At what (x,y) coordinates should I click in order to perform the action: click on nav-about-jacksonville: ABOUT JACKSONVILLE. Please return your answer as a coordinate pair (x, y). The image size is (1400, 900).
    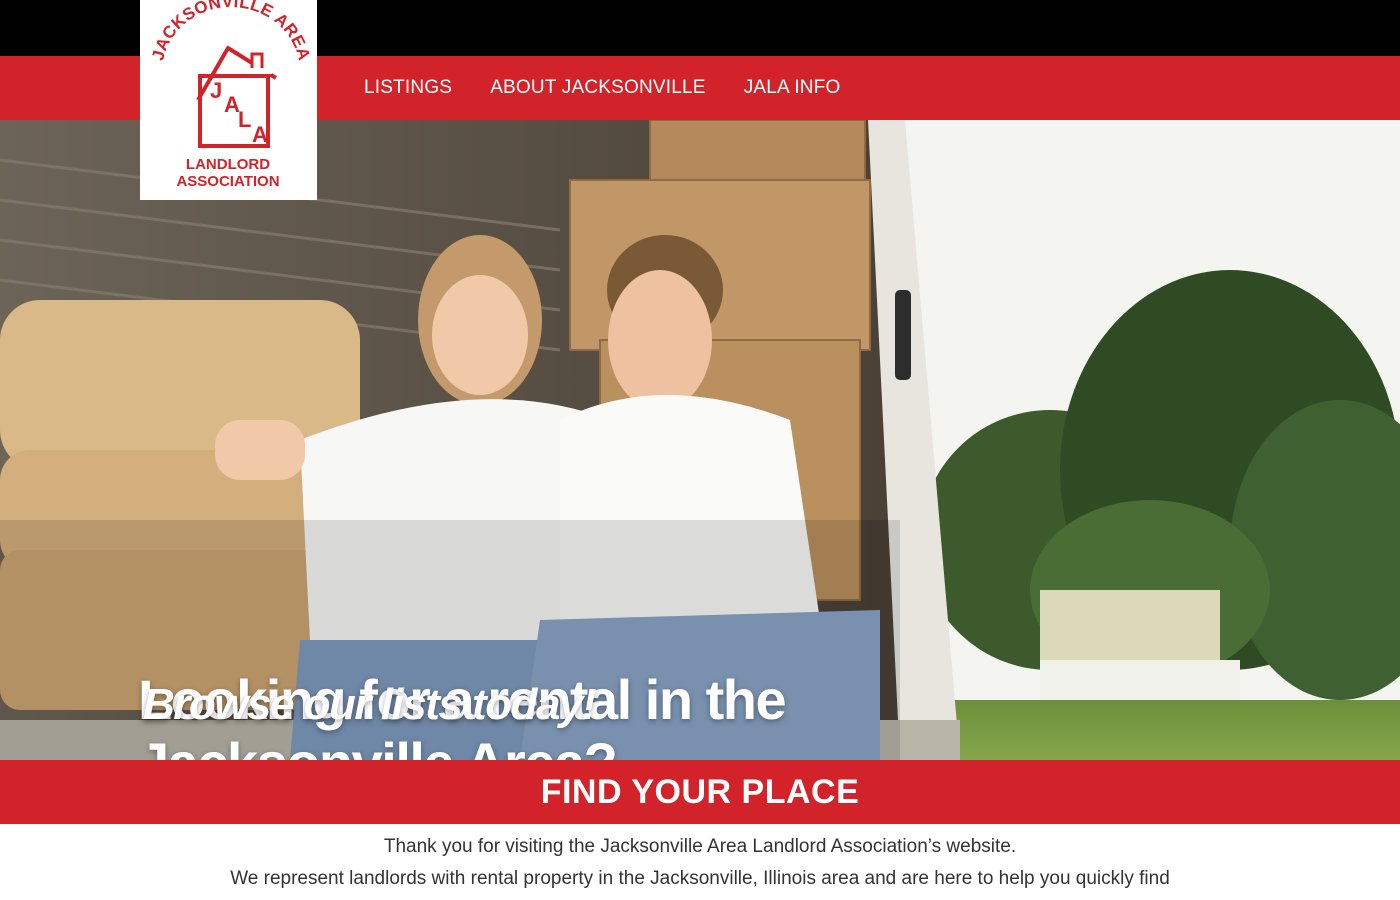
    Looking at the image, I should click on (598, 88).